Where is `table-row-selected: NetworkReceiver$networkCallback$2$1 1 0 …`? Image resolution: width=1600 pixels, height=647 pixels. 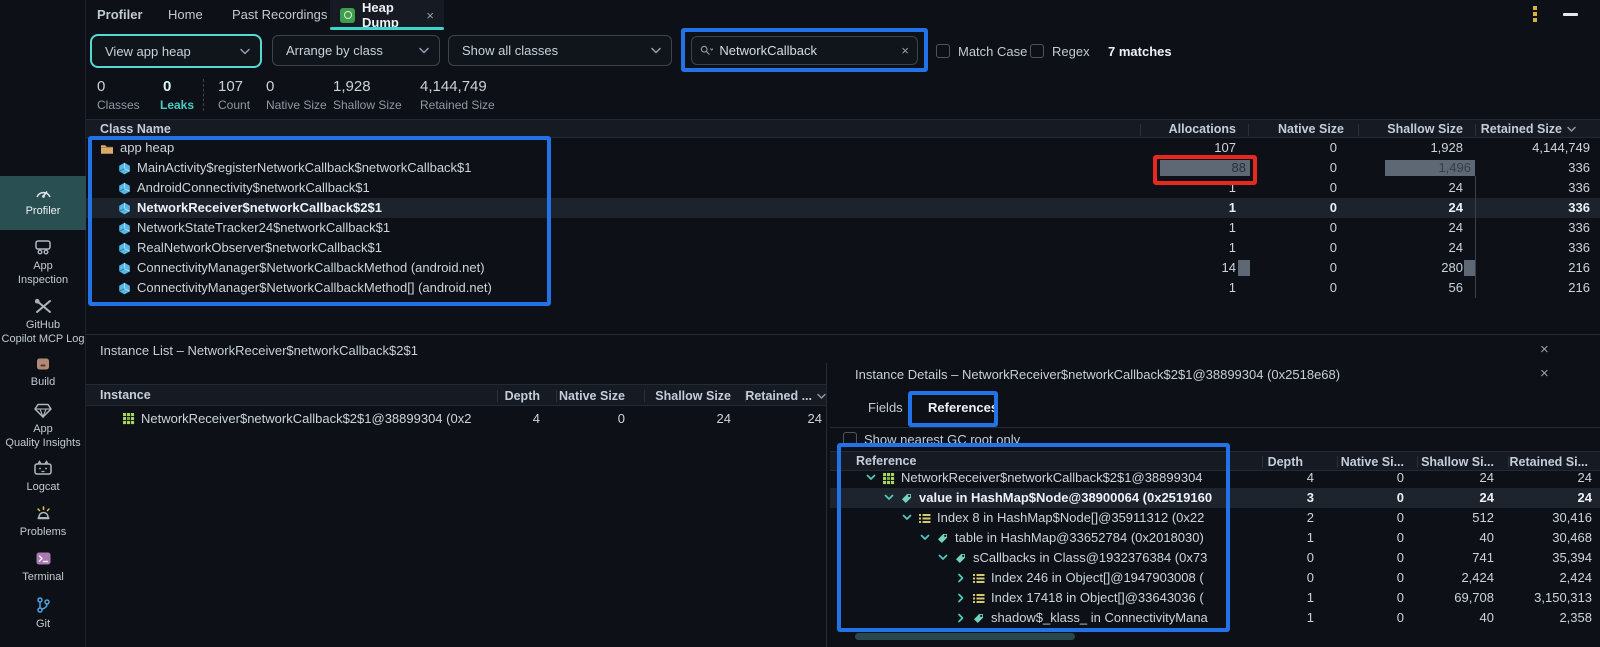 table-row-selected: NetworkReceiver$networkCallback$2$1 1 0 … is located at coordinates (843, 208).